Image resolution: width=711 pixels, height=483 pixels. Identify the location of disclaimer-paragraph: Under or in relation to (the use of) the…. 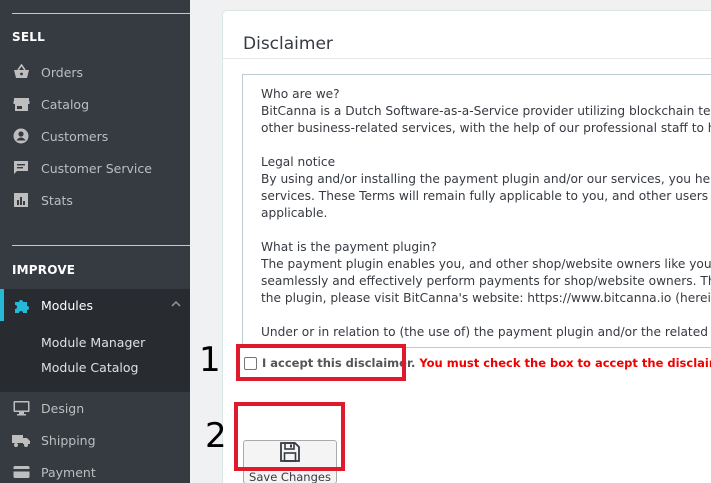
(486, 332).